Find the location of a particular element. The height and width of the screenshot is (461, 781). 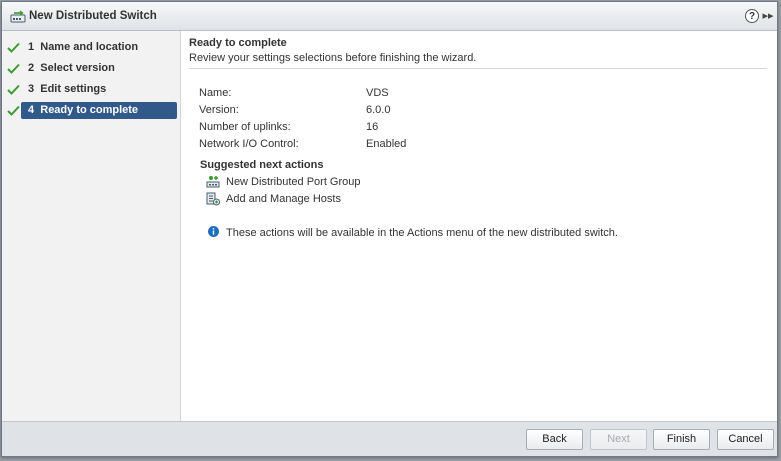

action-label: New Distributed Port Group is located at coordinates (293, 182).